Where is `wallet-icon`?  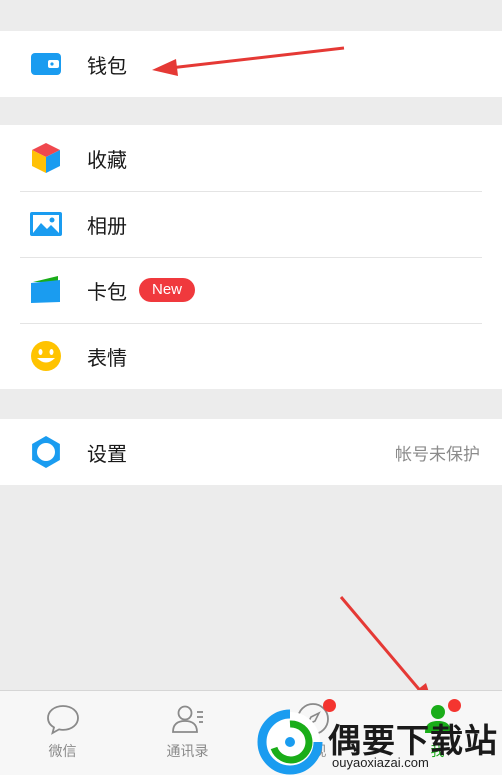
wallet-icon is located at coordinates (46, 64).